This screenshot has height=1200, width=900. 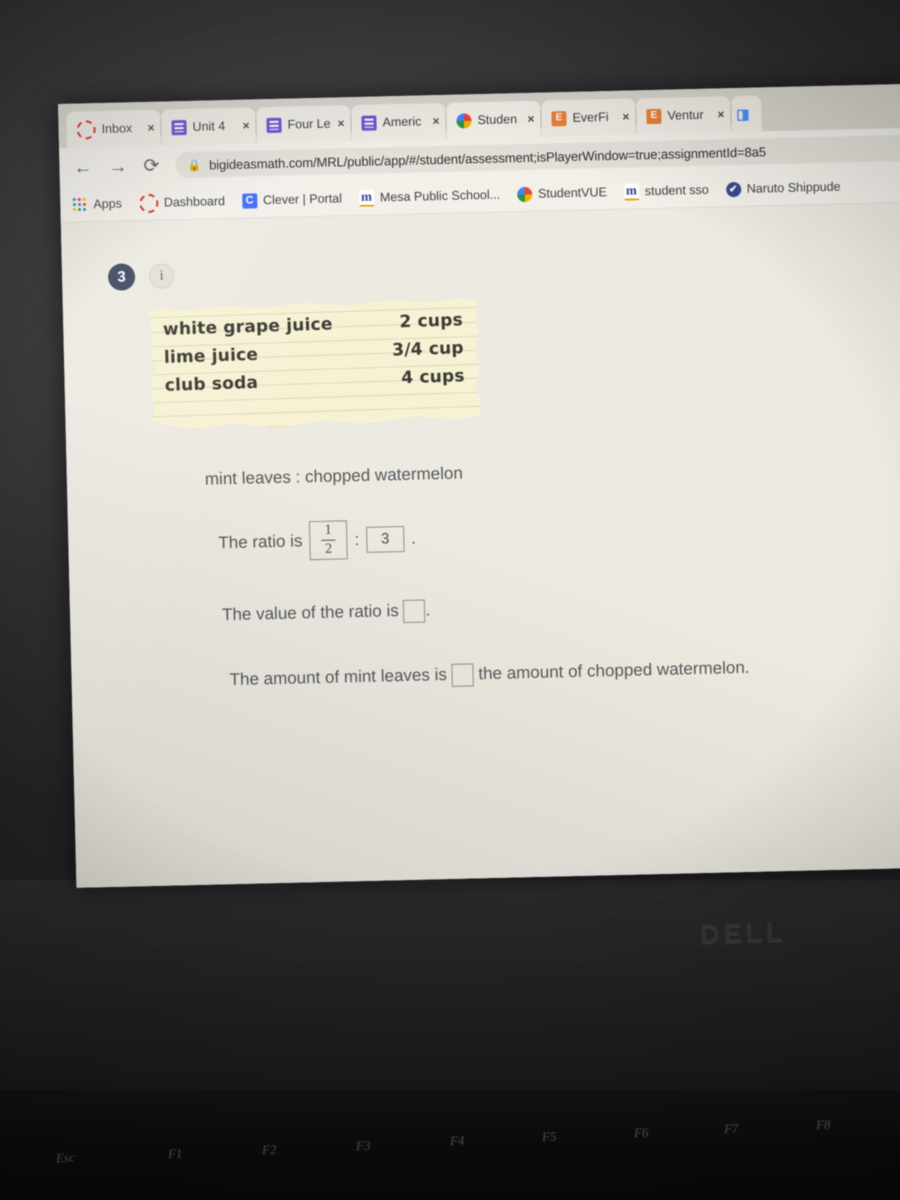 I want to click on bookmark-dashboard: Dashboard, so click(x=182, y=202).